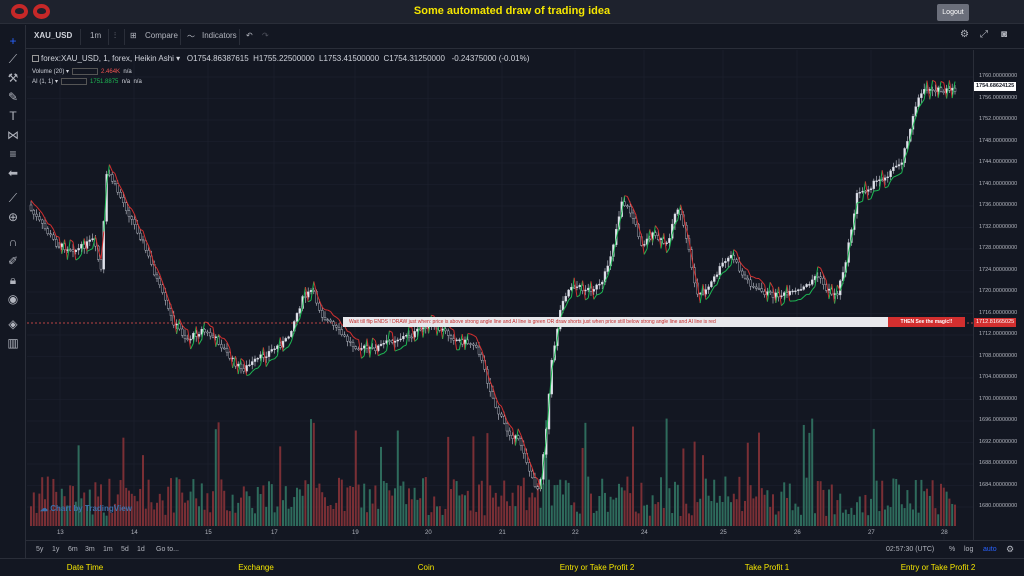 Image resolution: width=1024 pixels, height=576 pixels. What do you see at coordinates (13, 324) in the screenshot?
I see `layers-icon: ◈` at bounding box center [13, 324].